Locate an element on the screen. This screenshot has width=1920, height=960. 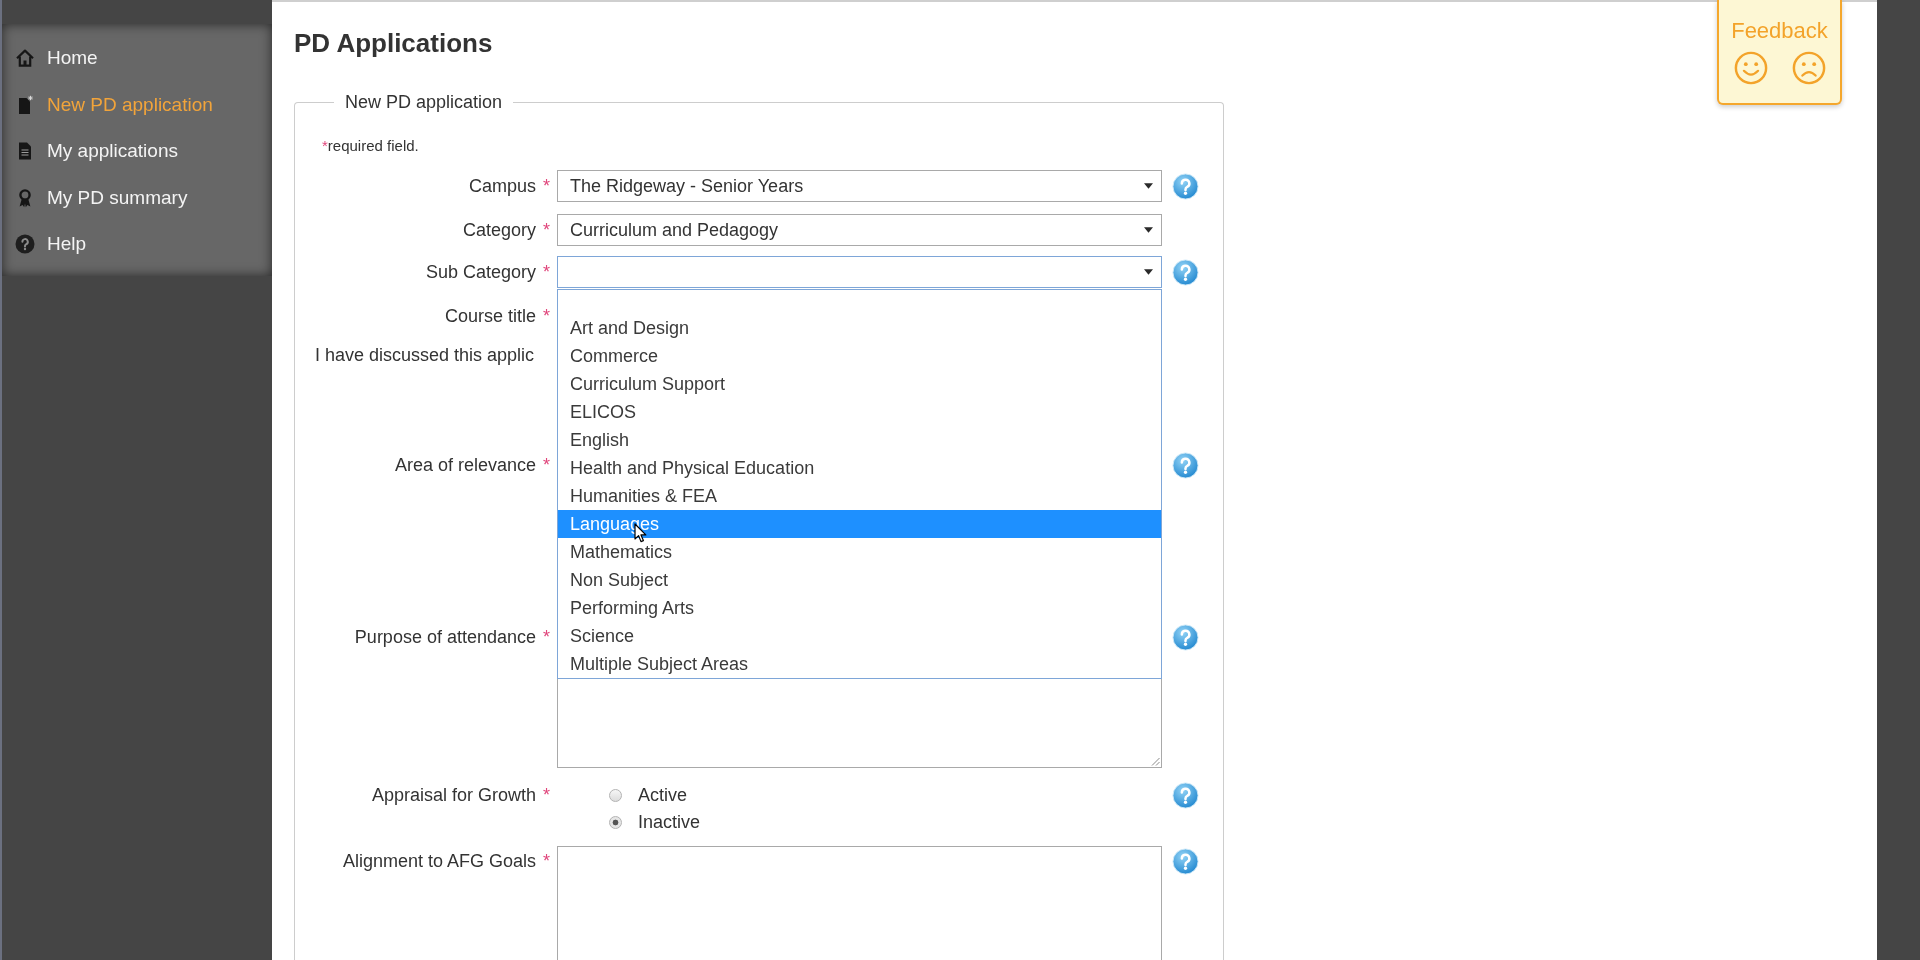
dropdown-option: Non Subject is located at coordinates (859, 580).